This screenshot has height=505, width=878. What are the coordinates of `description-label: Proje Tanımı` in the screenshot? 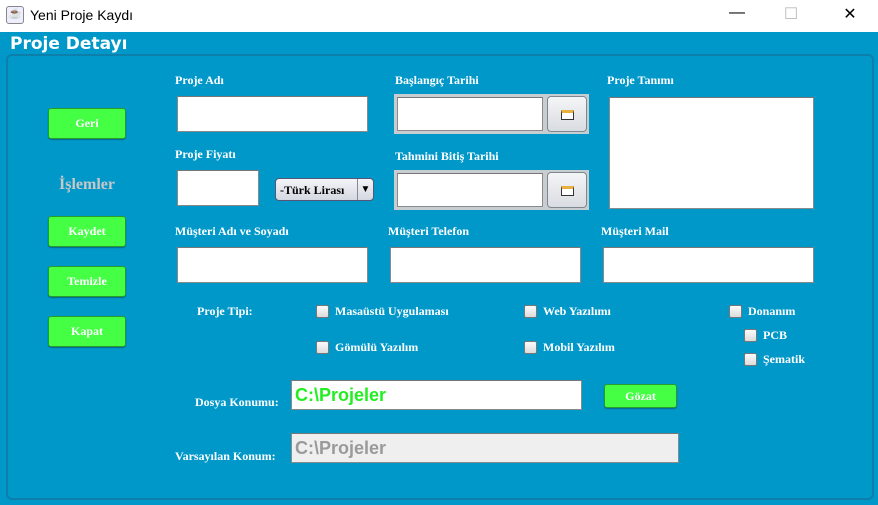 It's located at (640, 80).